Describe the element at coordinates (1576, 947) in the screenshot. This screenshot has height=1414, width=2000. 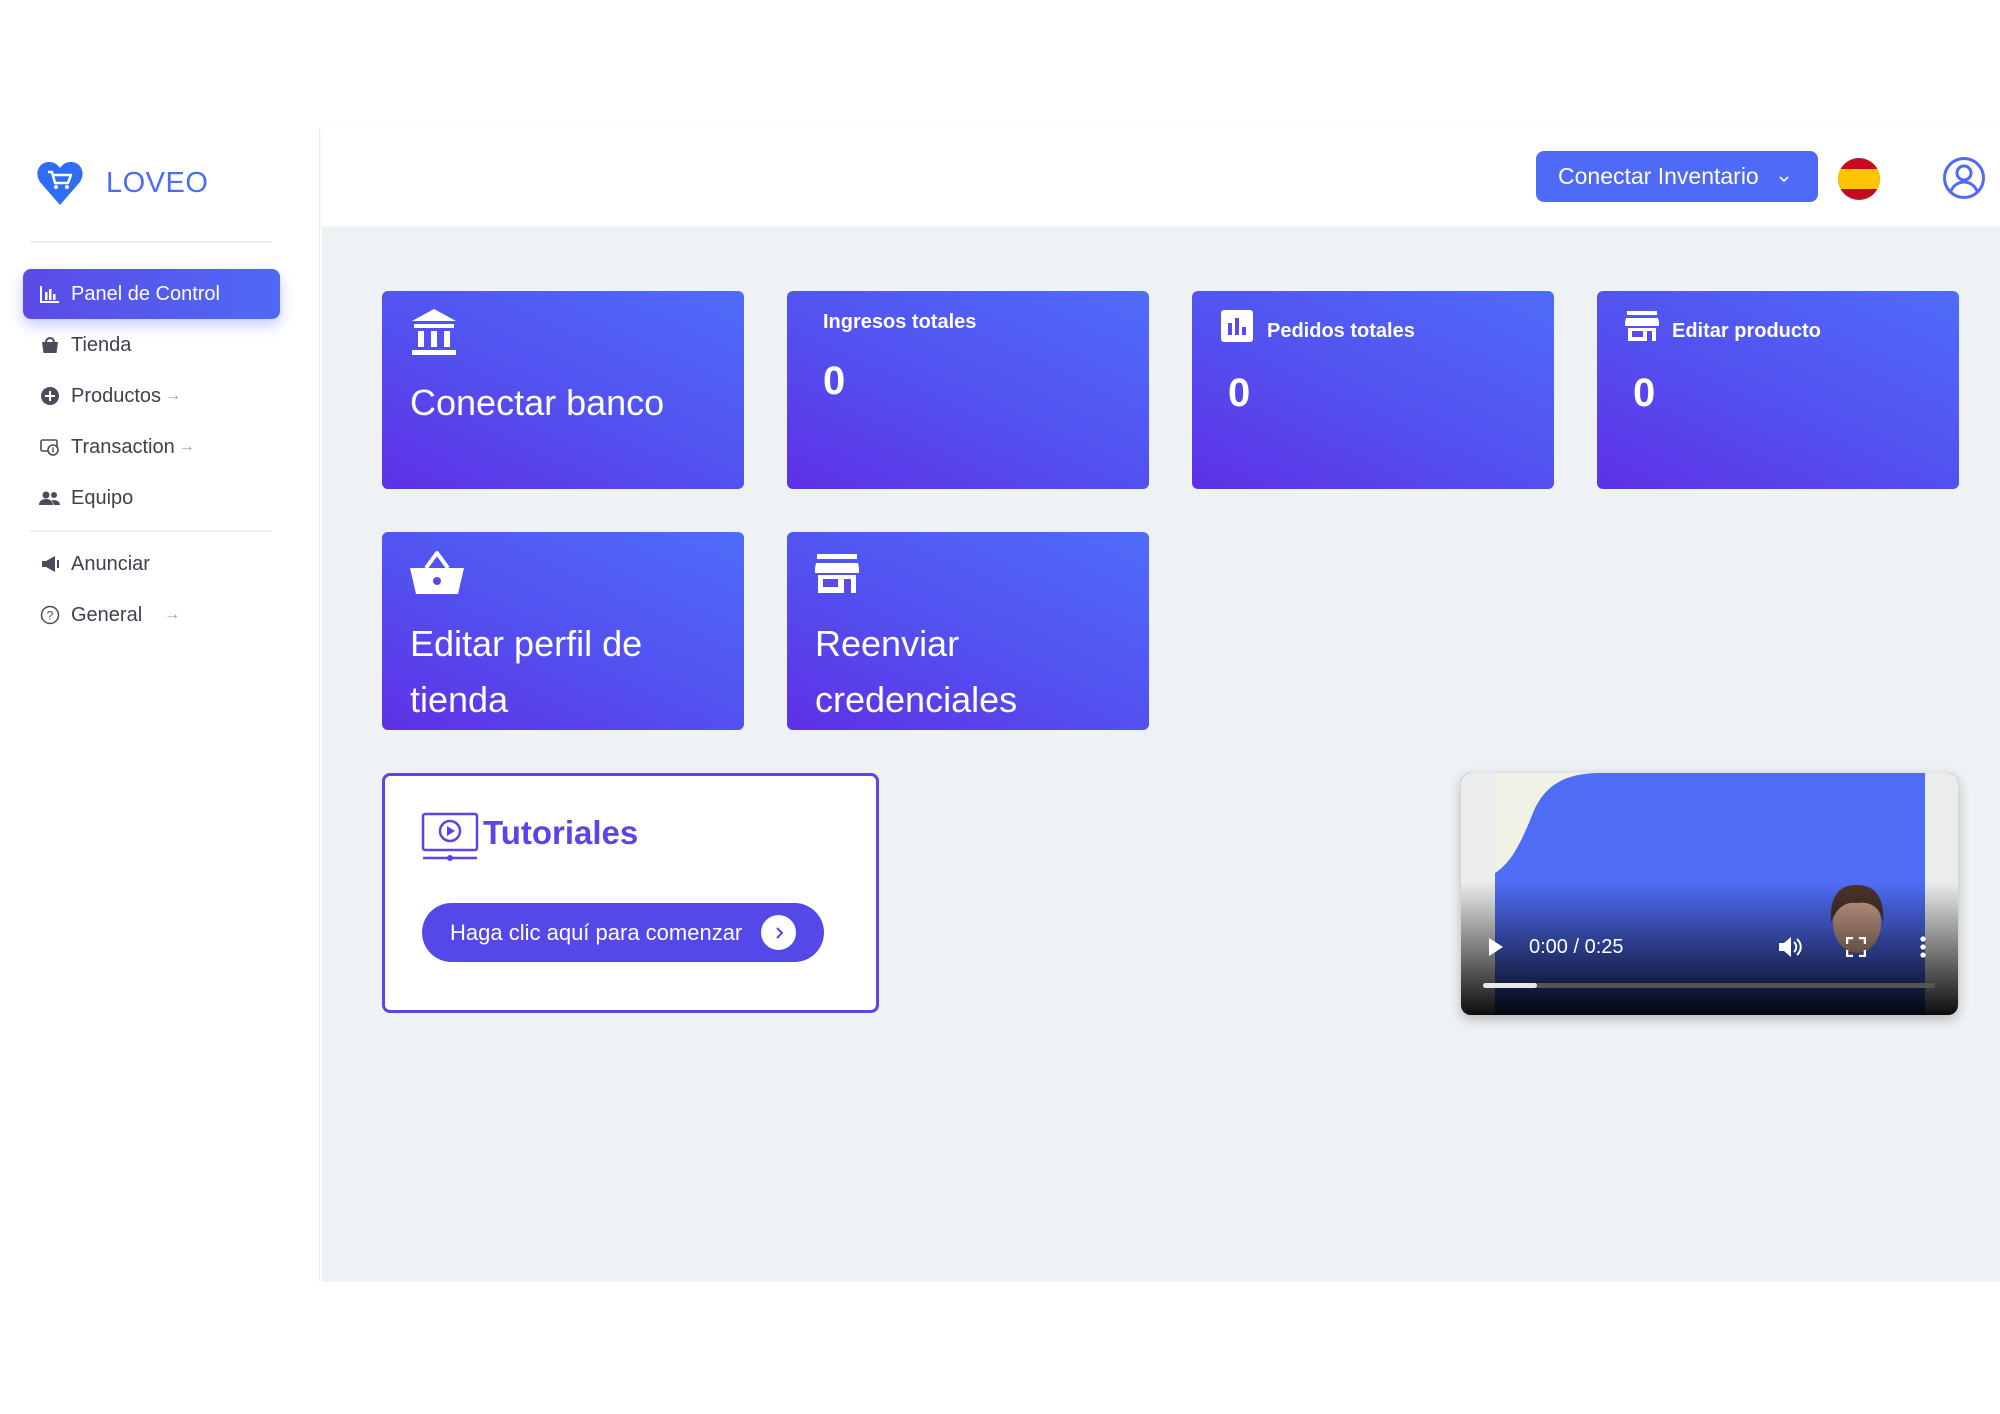
I see `video-time: 0:00 / 0:25` at that location.